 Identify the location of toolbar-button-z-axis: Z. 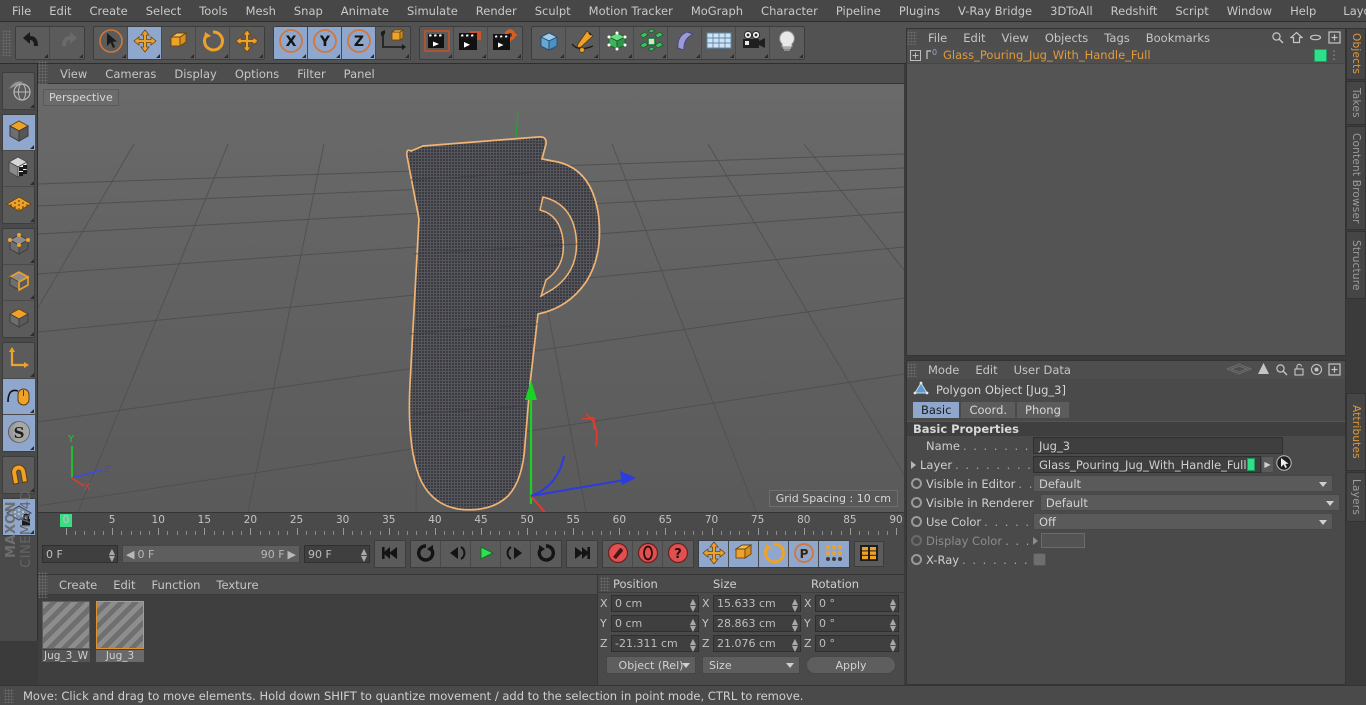
(359, 42).